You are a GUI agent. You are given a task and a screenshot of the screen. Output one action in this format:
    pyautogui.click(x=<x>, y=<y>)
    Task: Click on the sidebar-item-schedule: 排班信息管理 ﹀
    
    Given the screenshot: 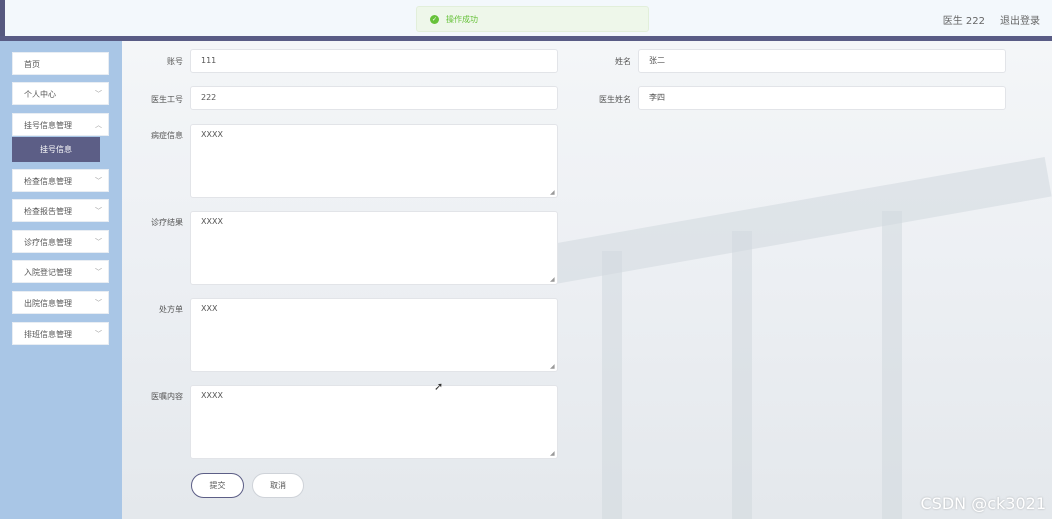 What is the action you would take?
    pyautogui.click(x=60, y=333)
    